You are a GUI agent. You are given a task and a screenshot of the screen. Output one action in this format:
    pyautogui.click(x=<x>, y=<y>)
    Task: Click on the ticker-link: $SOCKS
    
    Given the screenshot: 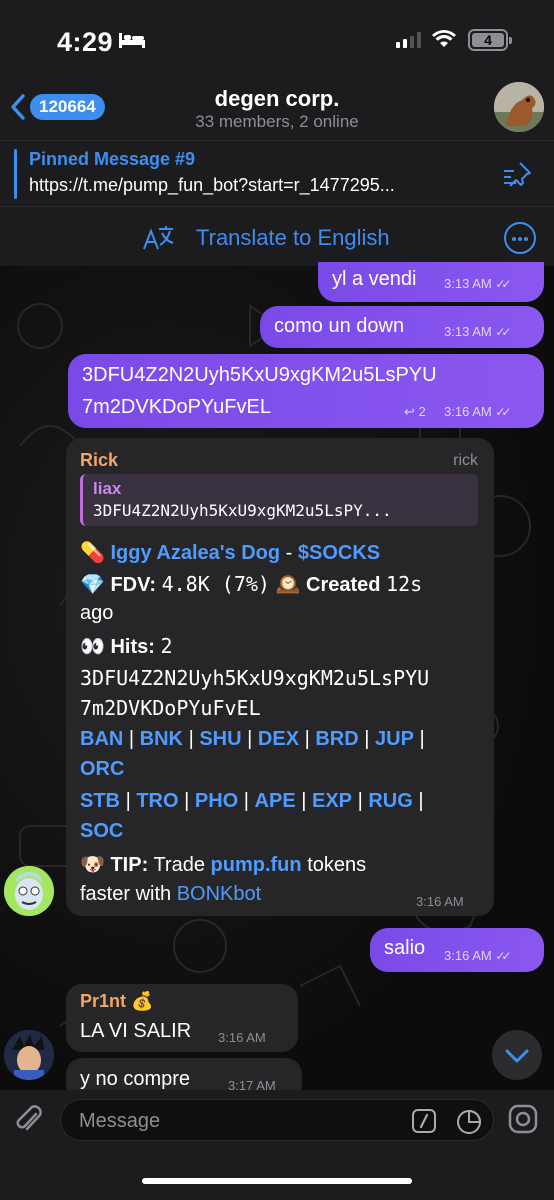 What is the action you would take?
    pyautogui.click(x=339, y=553)
    